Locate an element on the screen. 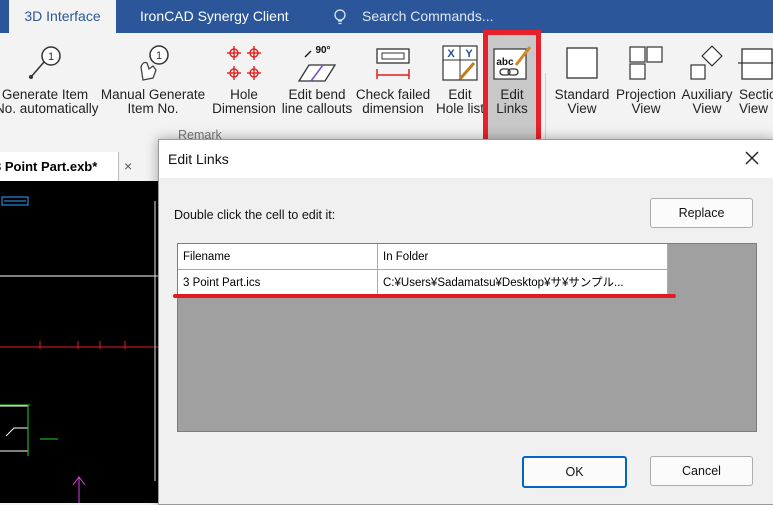 The width and height of the screenshot is (773, 505). dimension-check-icon is located at coordinates (393, 63).